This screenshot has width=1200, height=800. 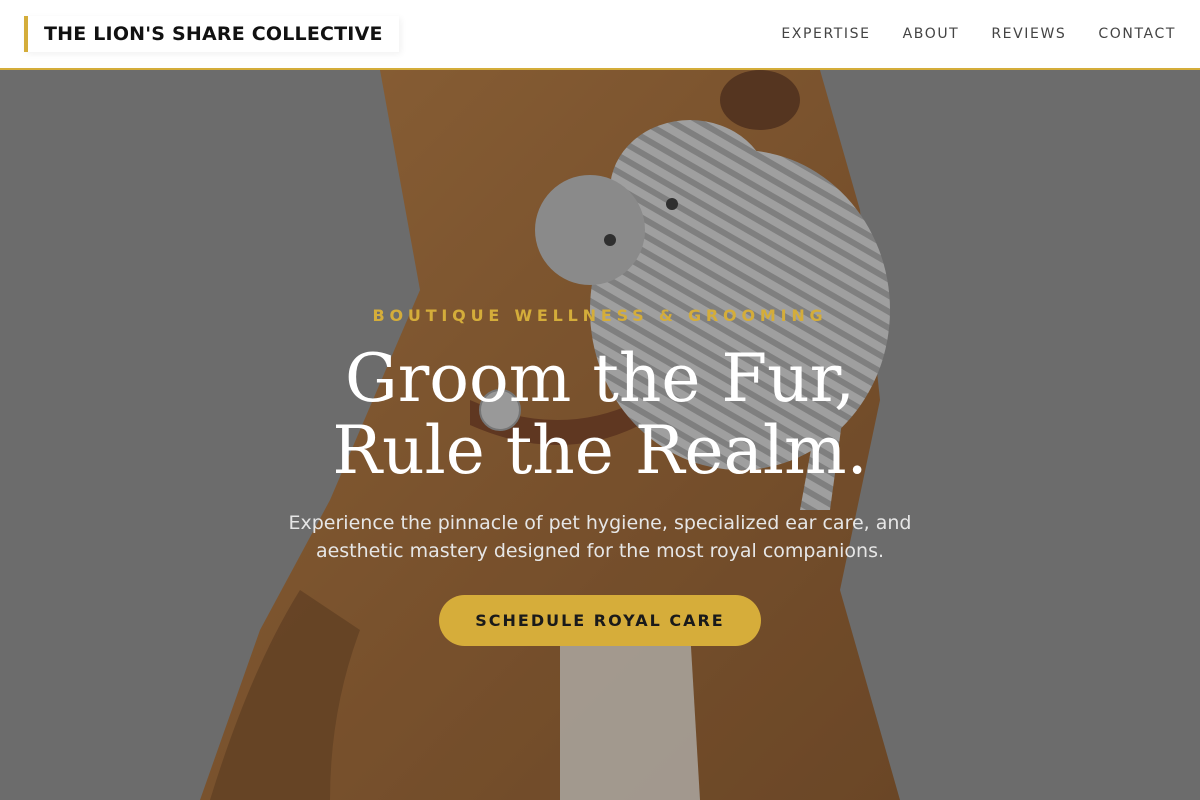 I want to click on nav-link-expertise: EXPERTISE, so click(x=825, y=34).